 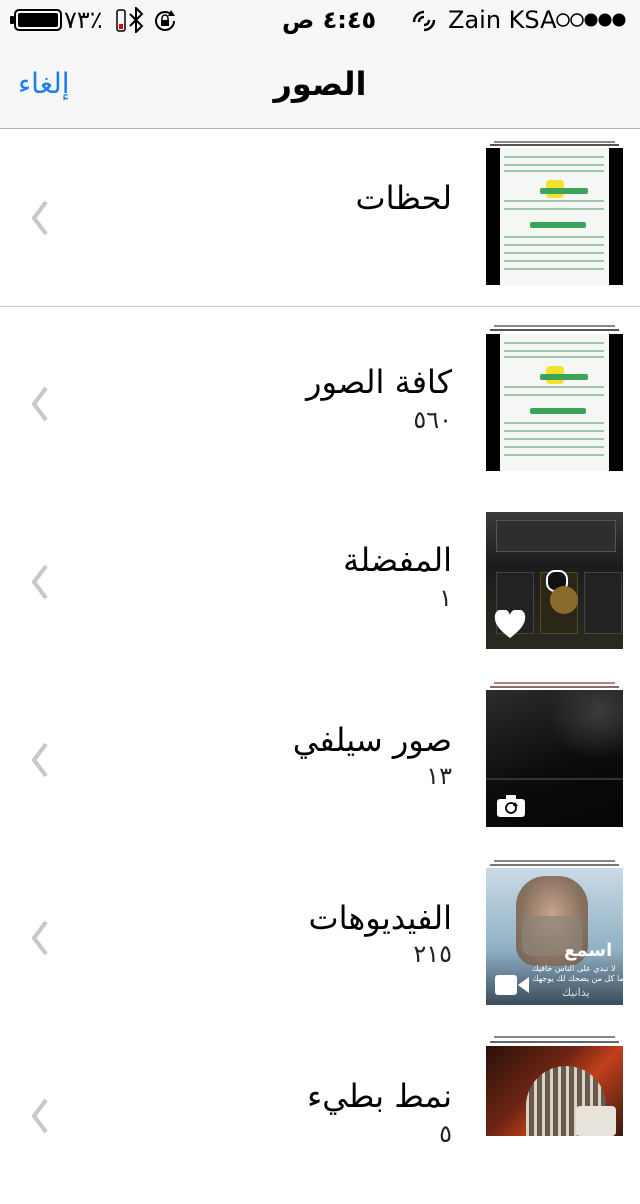 What do you see at coordinates (588, 950) in the screenshot?
I see `thumb-quote-title: اسمع` at bounding box center [588, 950].